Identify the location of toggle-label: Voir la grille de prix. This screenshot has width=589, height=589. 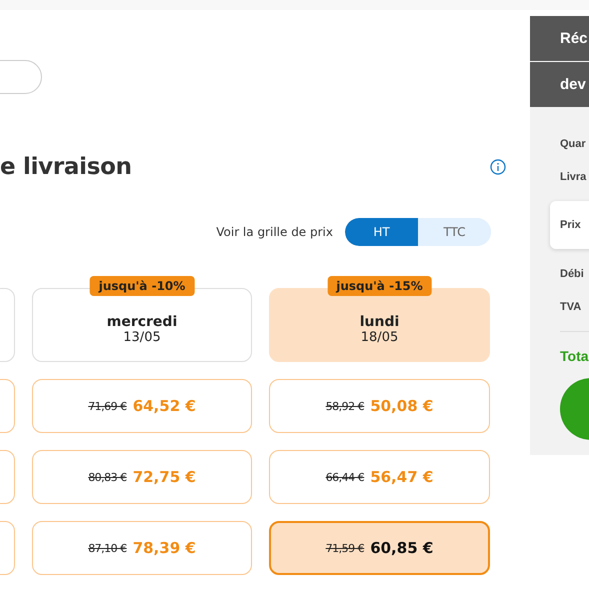
(274, 232).